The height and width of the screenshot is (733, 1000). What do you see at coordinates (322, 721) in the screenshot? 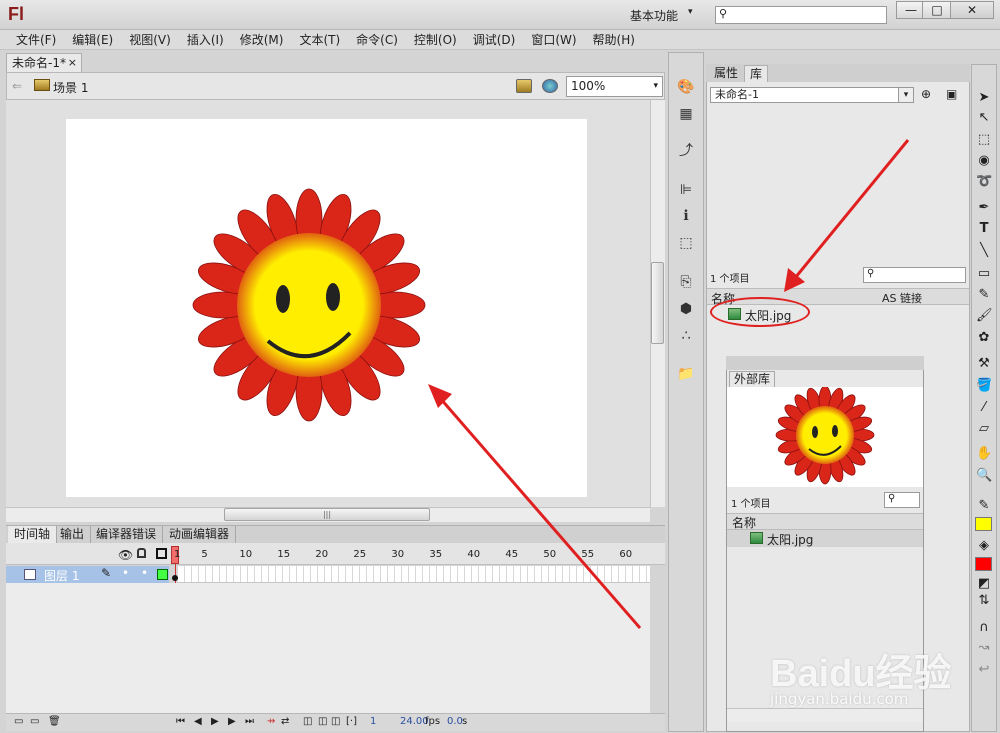
I see `onion-outline-icon: ◫` at bounding box center [322, 721].